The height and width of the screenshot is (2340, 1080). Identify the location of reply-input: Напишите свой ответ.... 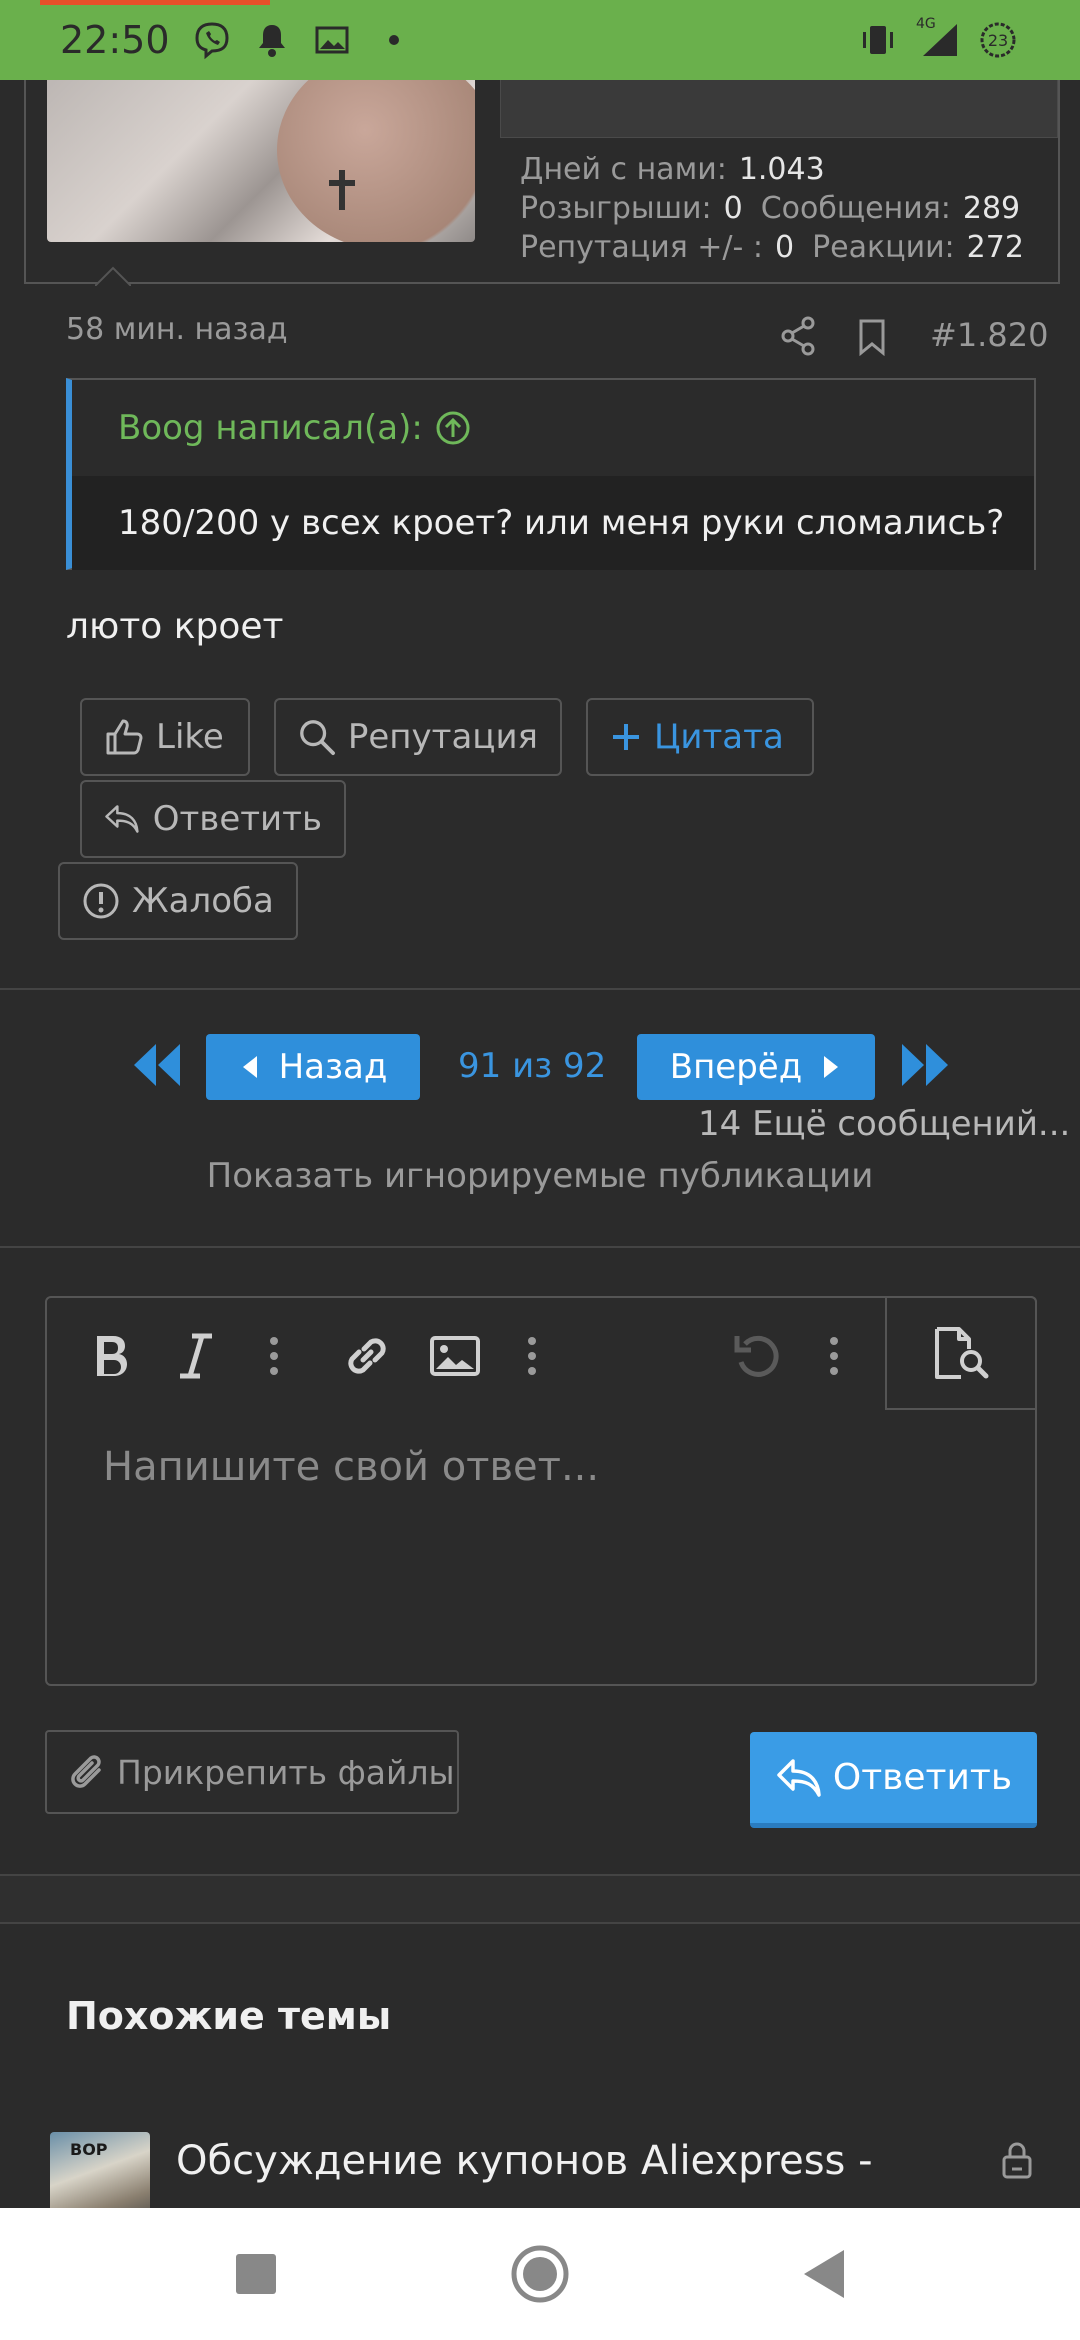
(351, 1467).